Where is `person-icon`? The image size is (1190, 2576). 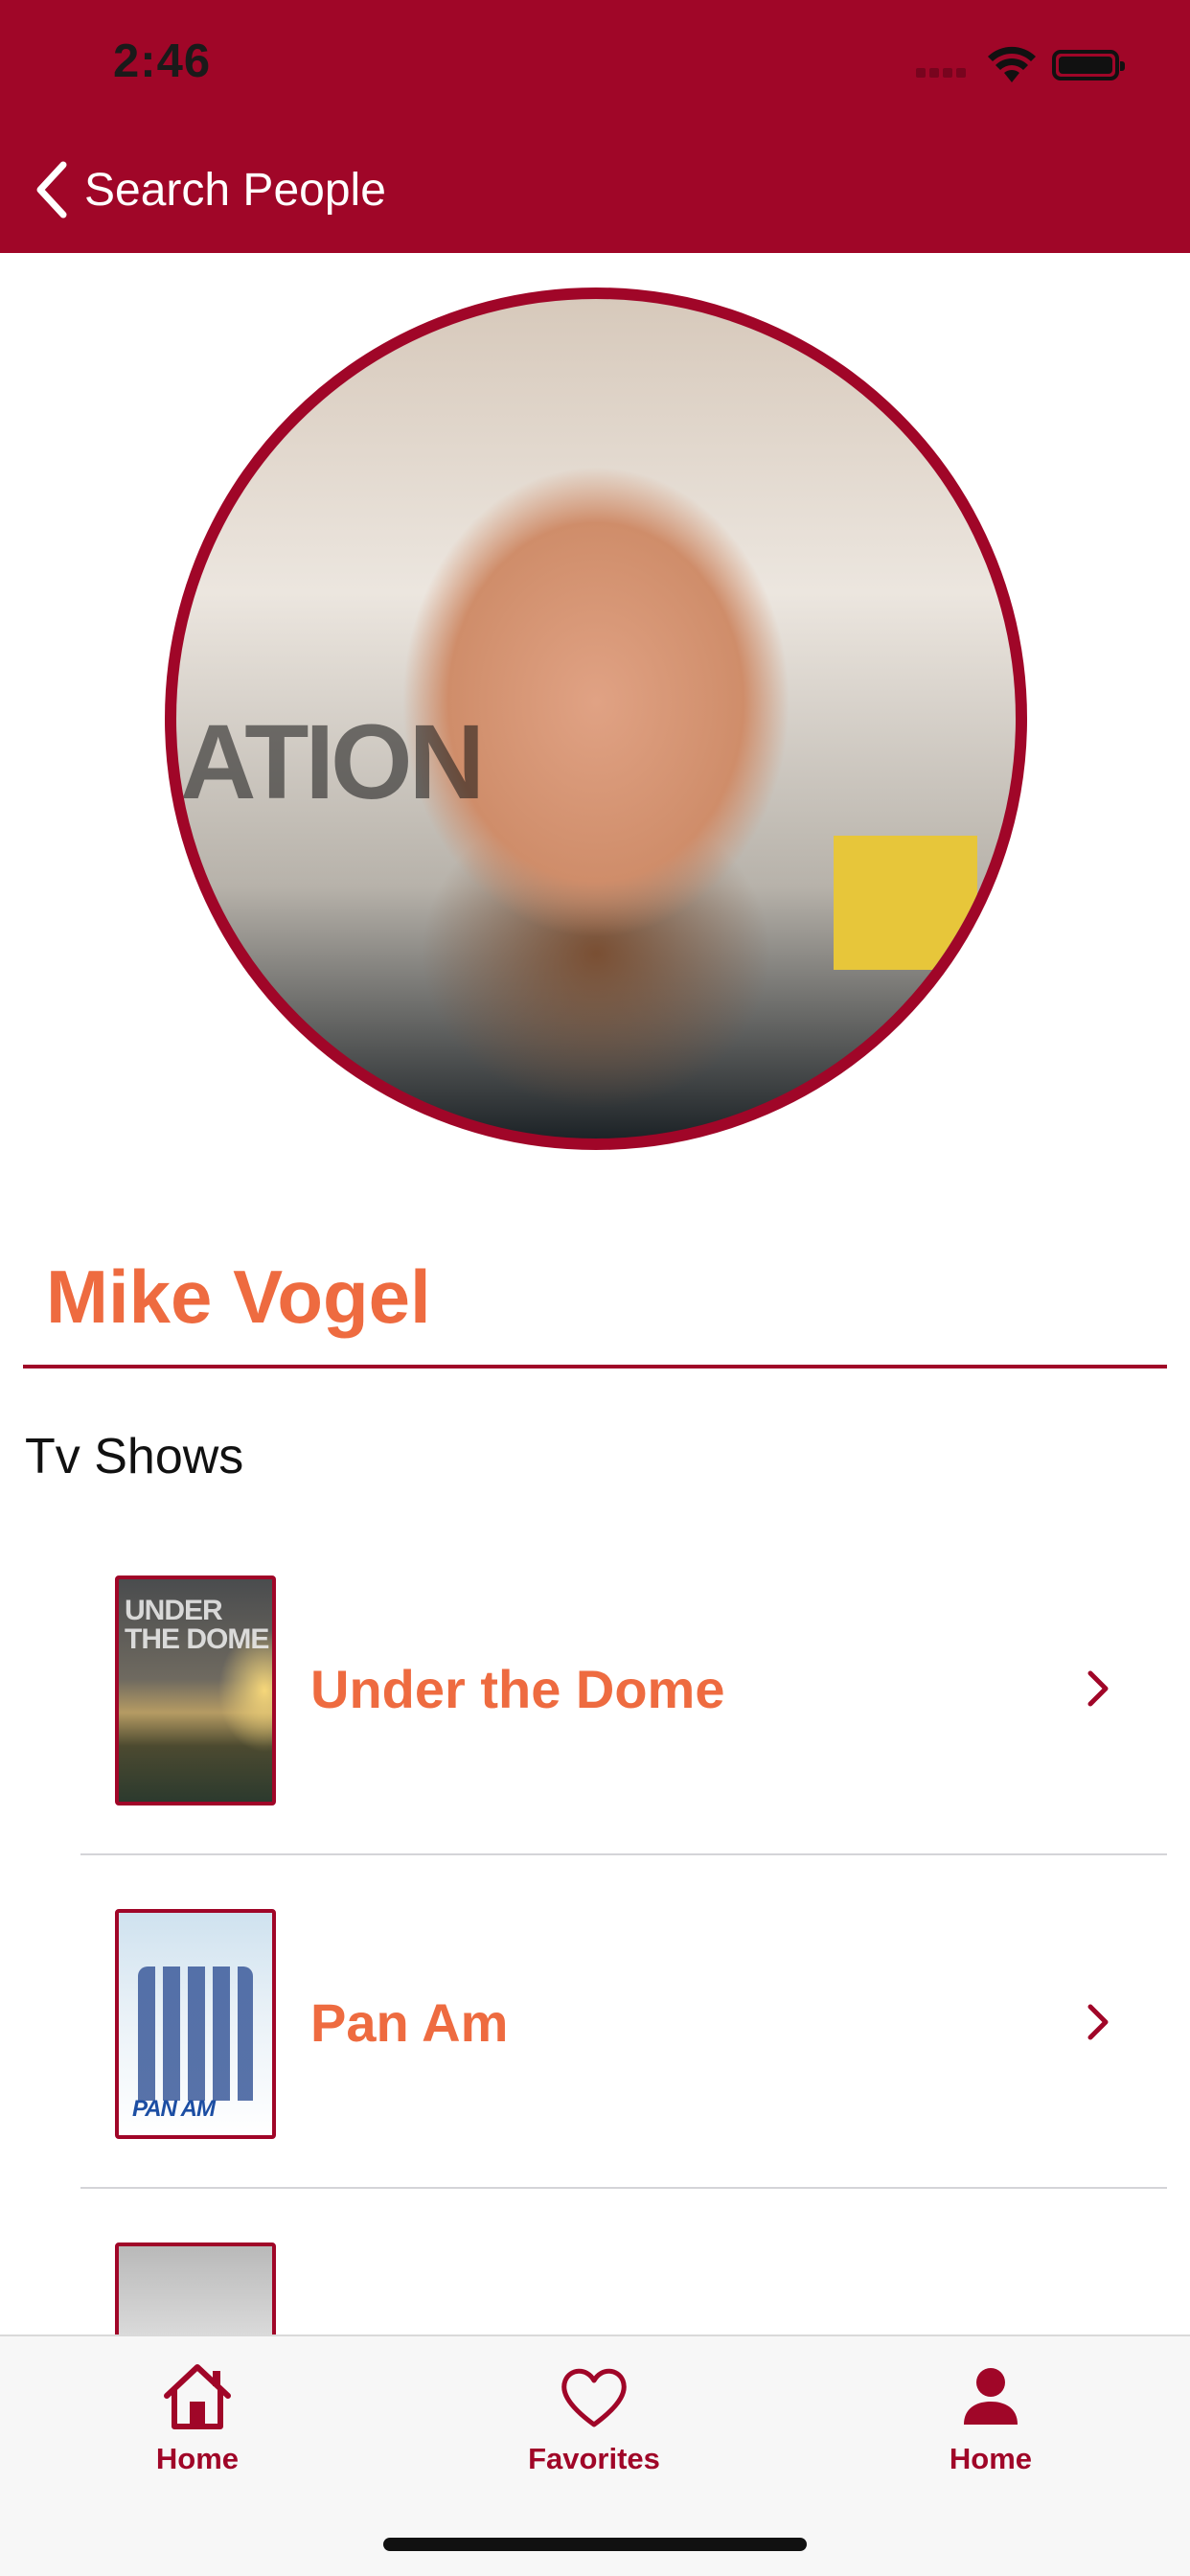
person-icon is located at coordinates (991, 2396).